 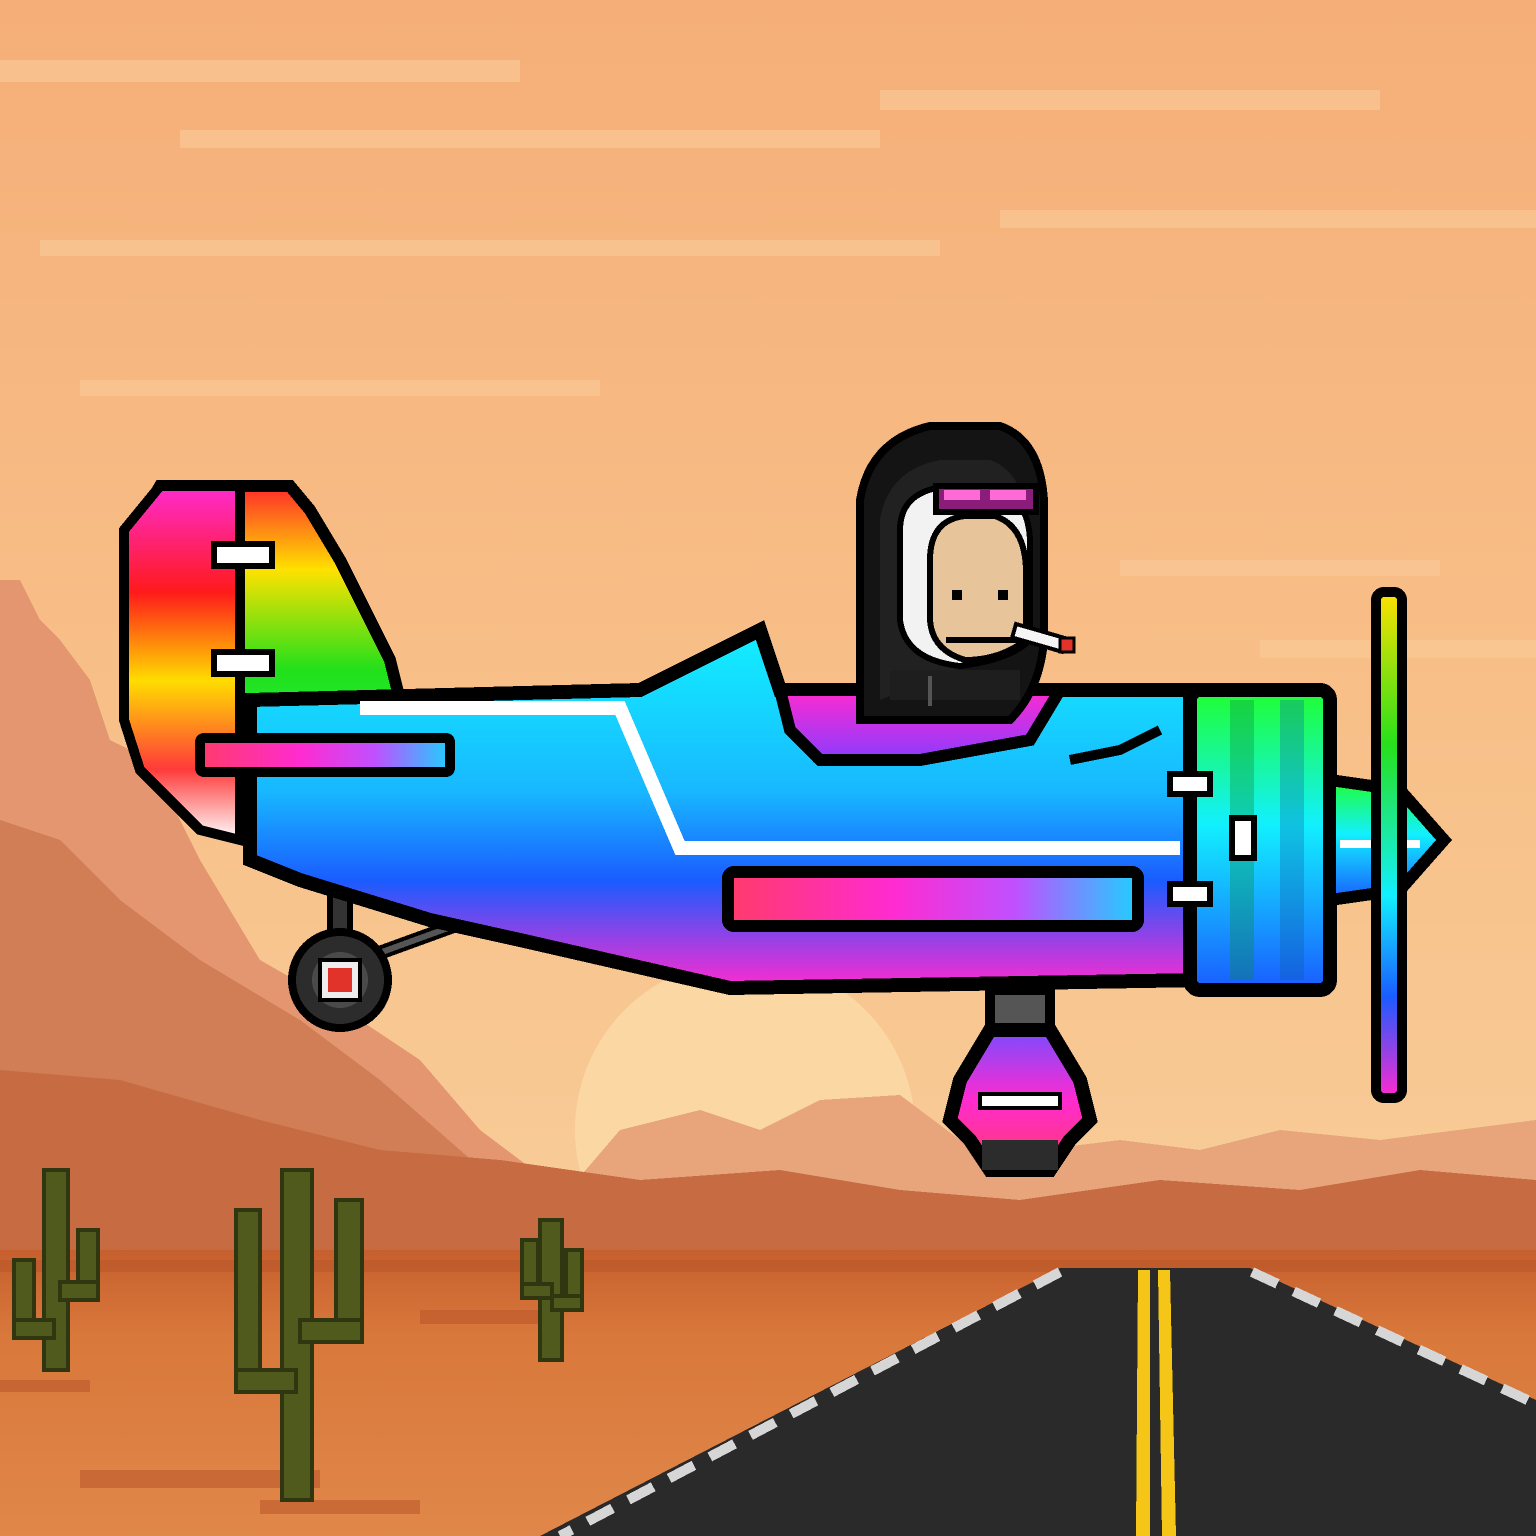 I want to click on wheel-icon, so click(x=340, y=980).